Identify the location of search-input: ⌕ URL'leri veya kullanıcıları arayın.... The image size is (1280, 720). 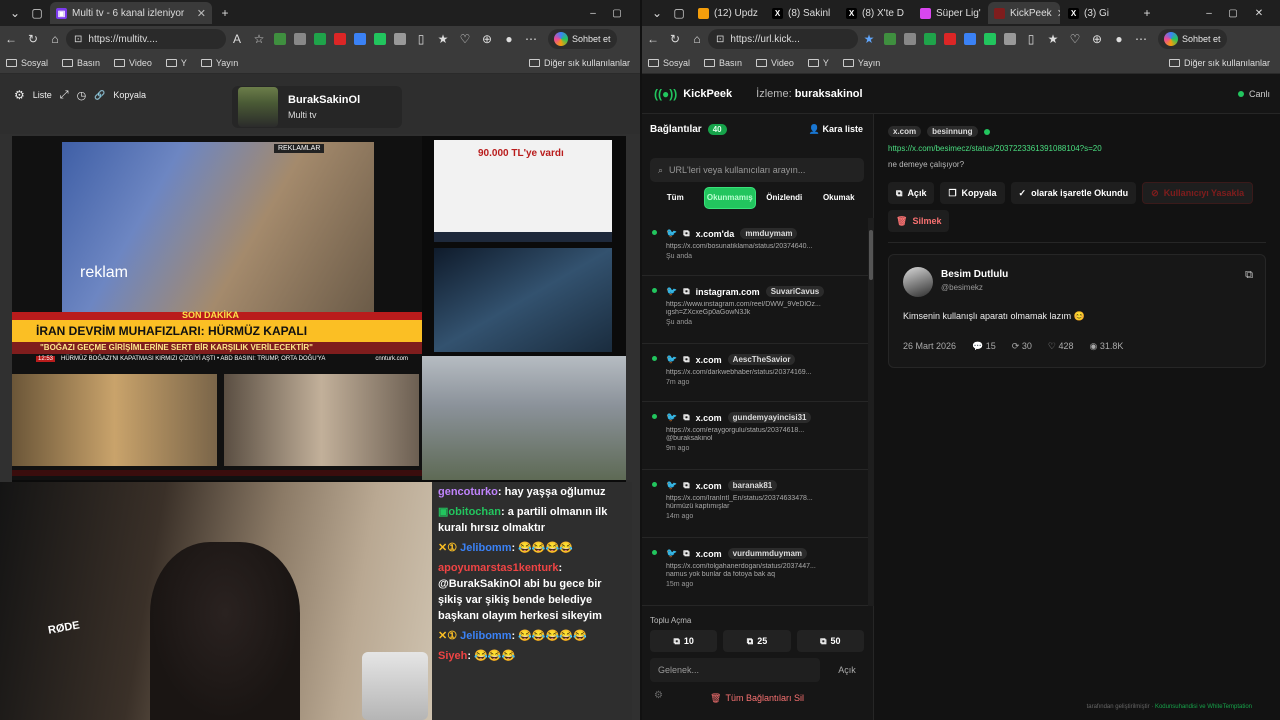
(757, 170).